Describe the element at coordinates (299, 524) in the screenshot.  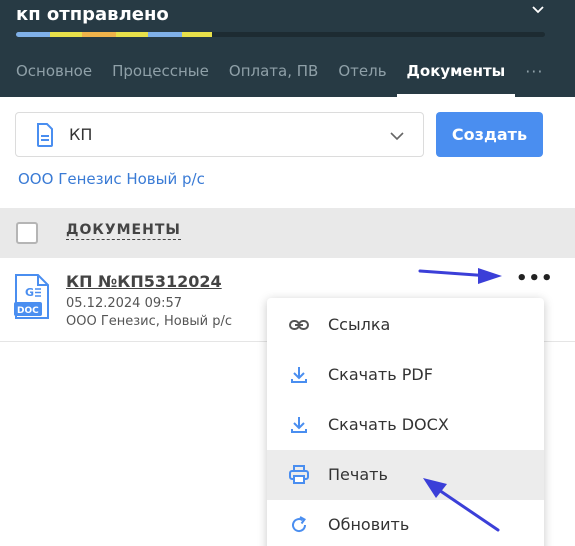
I see `refresh-icon` at that location.